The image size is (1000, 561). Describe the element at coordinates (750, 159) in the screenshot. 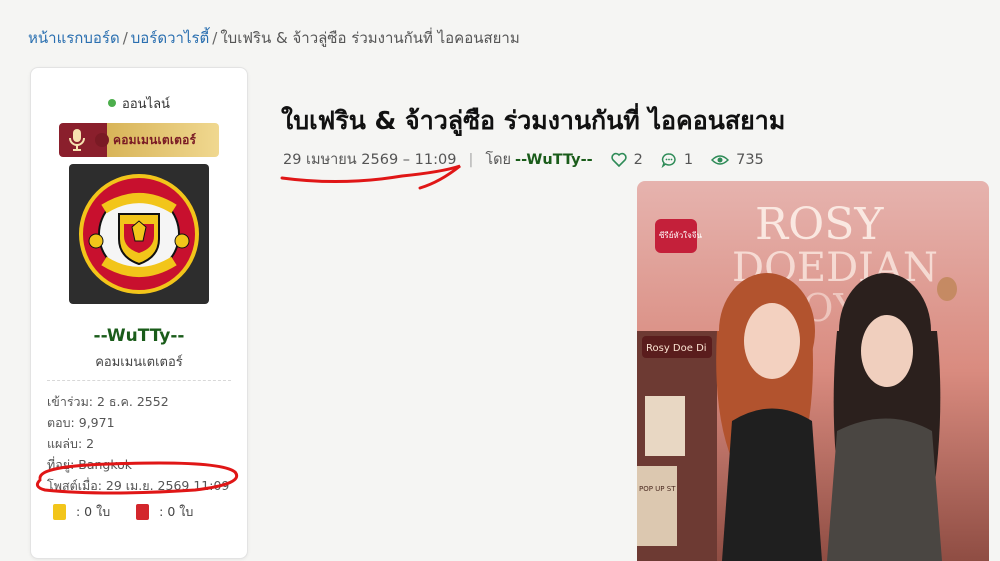

I see `views-count: 735` at that location.